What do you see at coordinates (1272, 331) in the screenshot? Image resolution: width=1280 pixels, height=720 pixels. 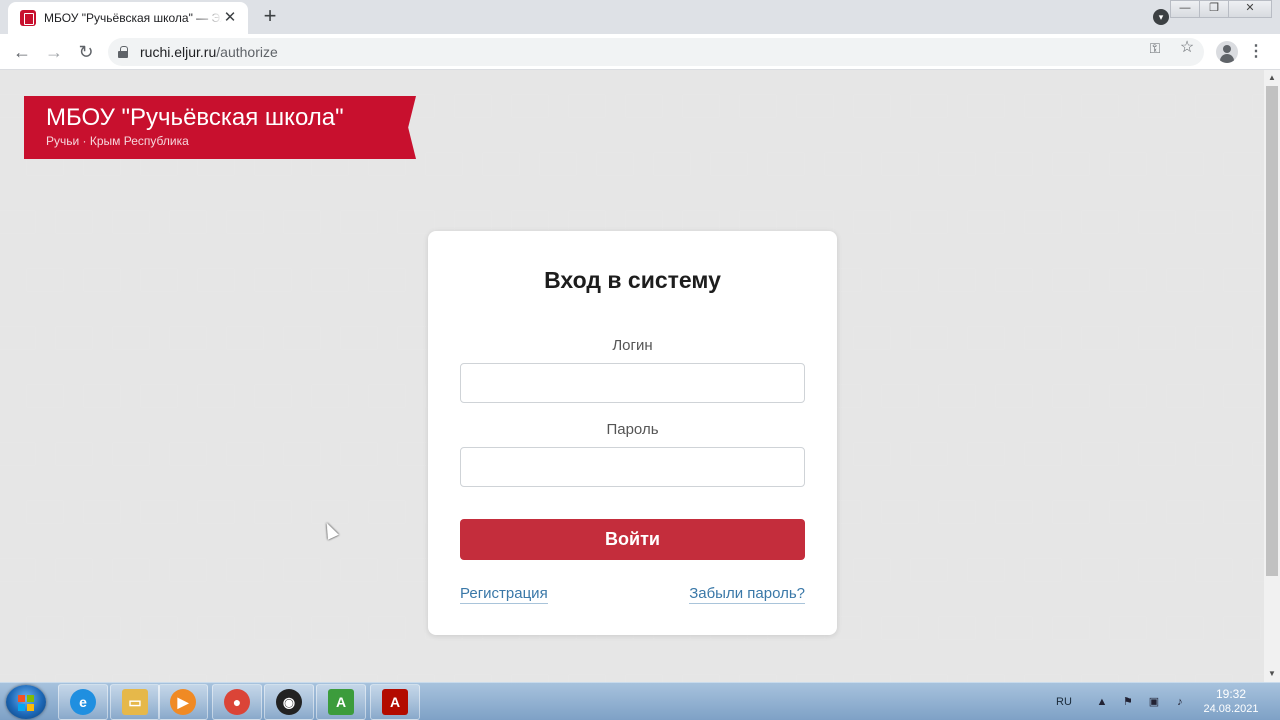 I see `scroll-thumb` at bounding box center [1272, 331].